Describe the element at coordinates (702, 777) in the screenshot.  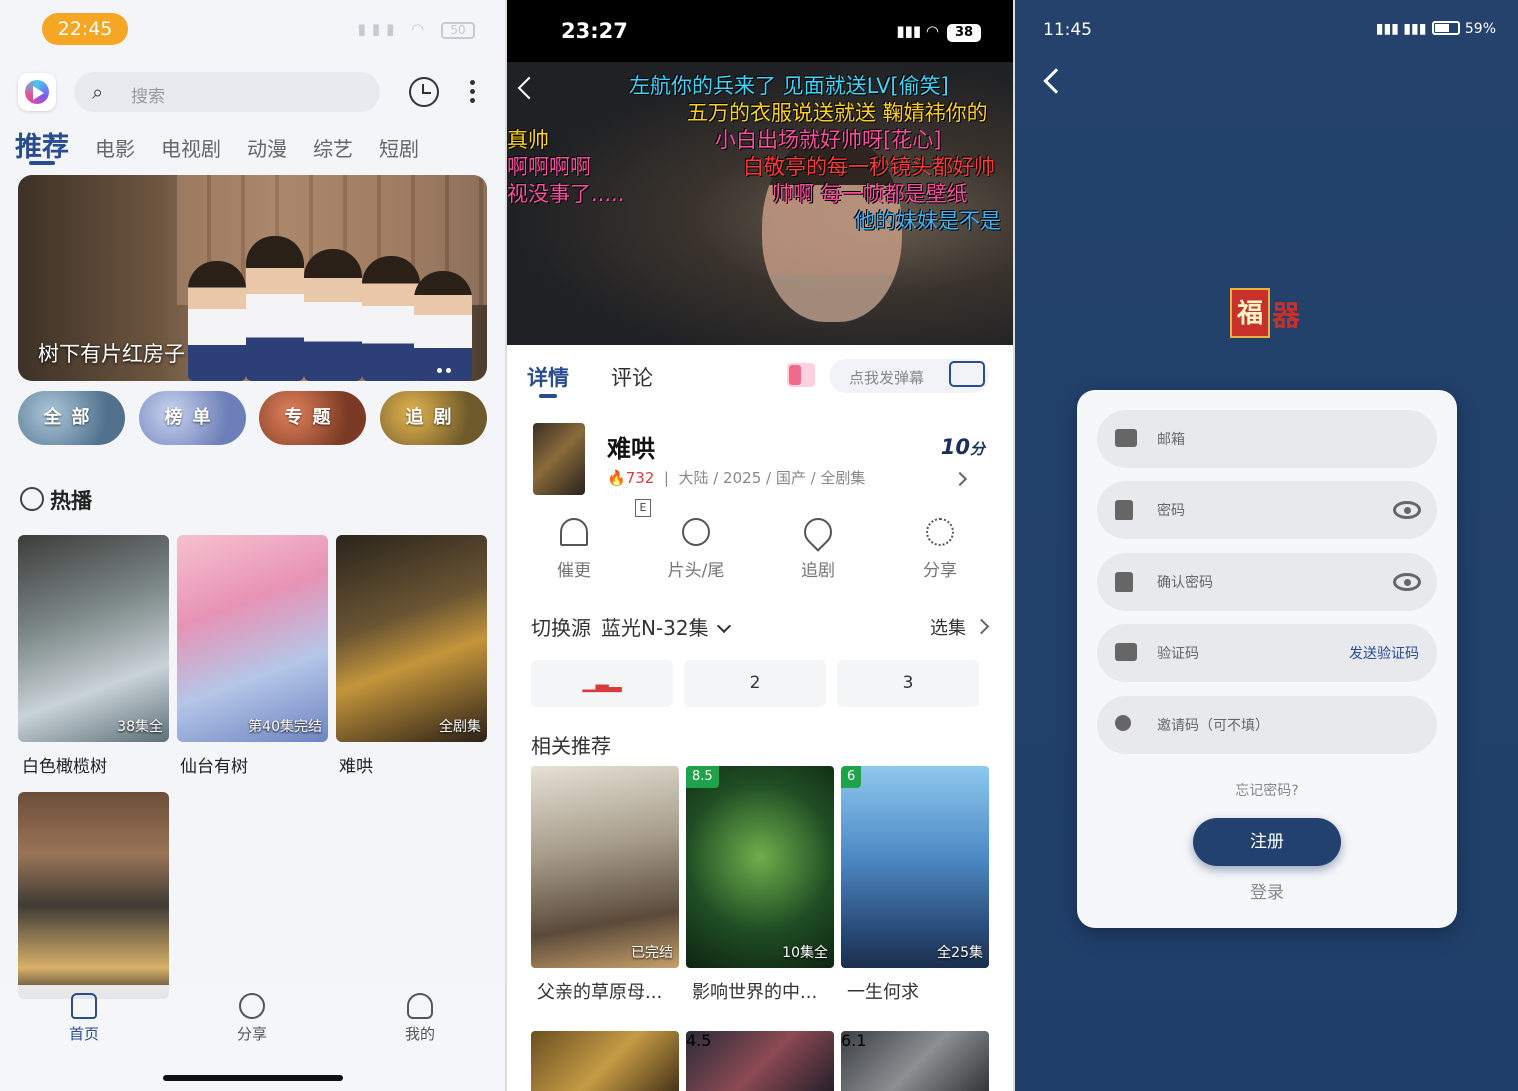
I see `score-badge: 8.5` at that location.